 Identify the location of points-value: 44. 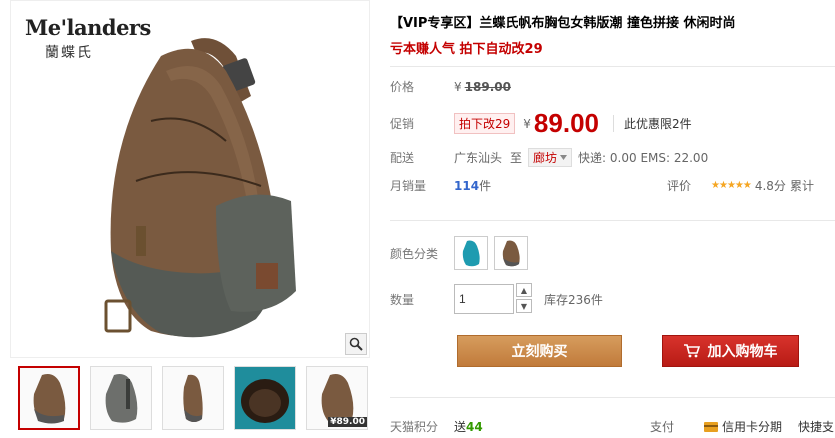
(474, 426).